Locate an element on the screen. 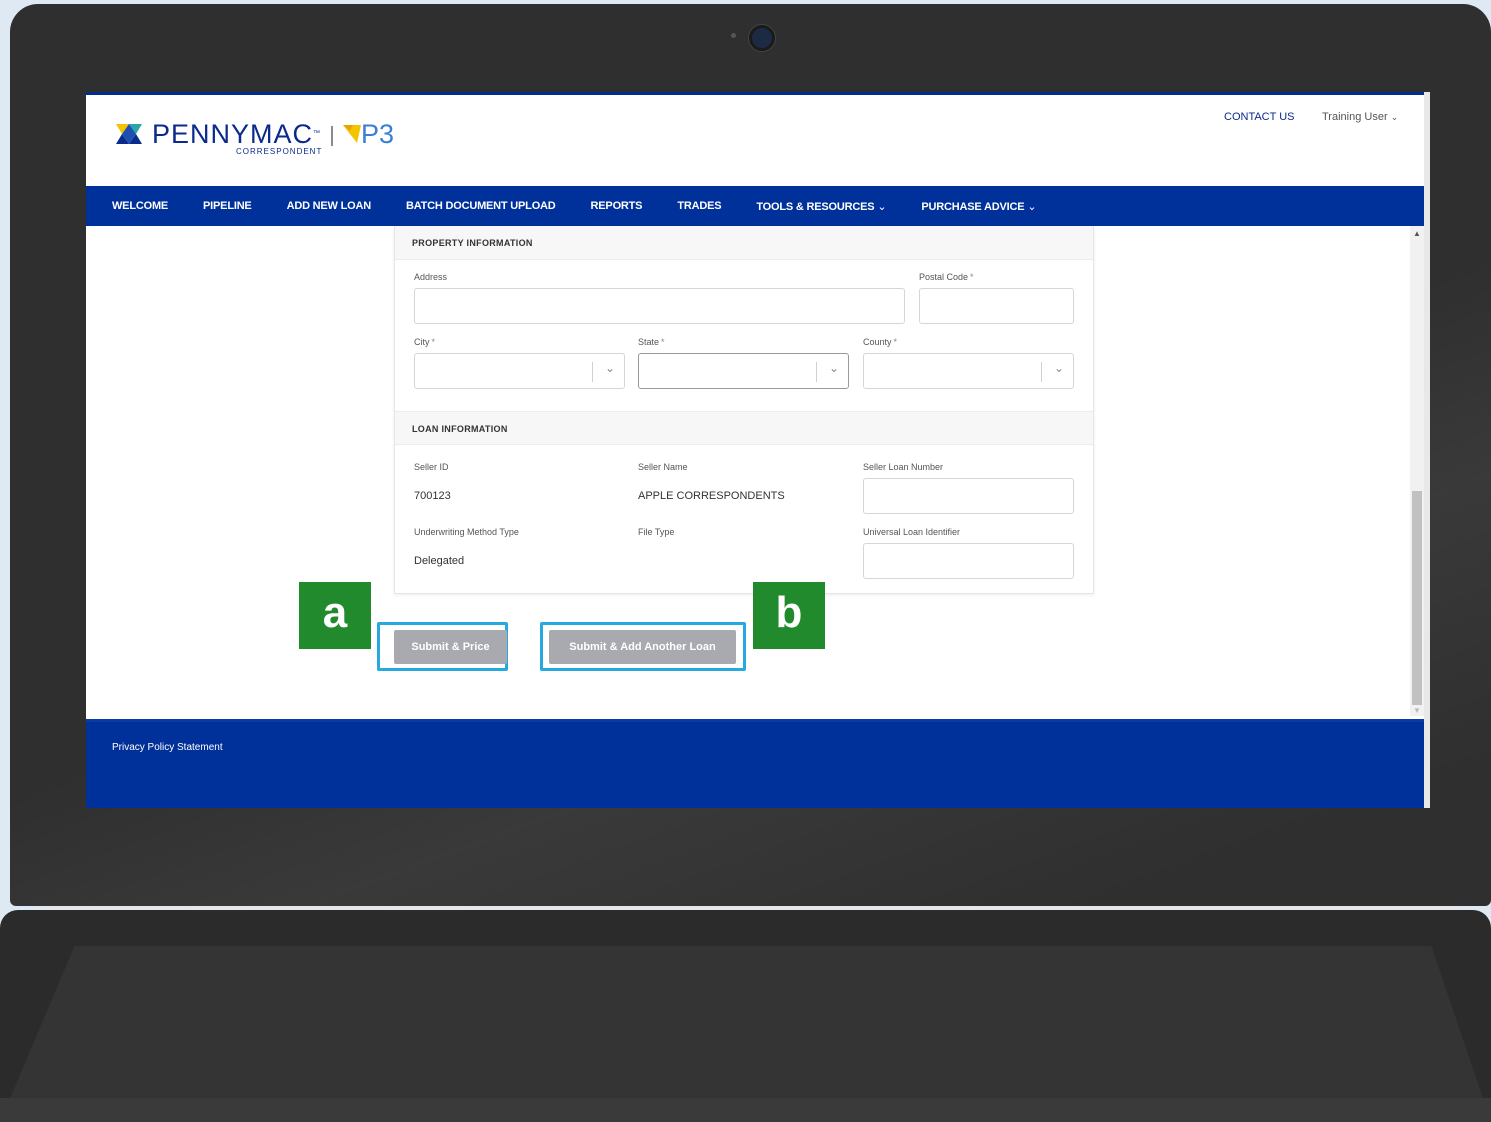 Image resolution: width=1491 pixels, height=1122 pixels. product-name: P3 is located at coordinates (378, 134).